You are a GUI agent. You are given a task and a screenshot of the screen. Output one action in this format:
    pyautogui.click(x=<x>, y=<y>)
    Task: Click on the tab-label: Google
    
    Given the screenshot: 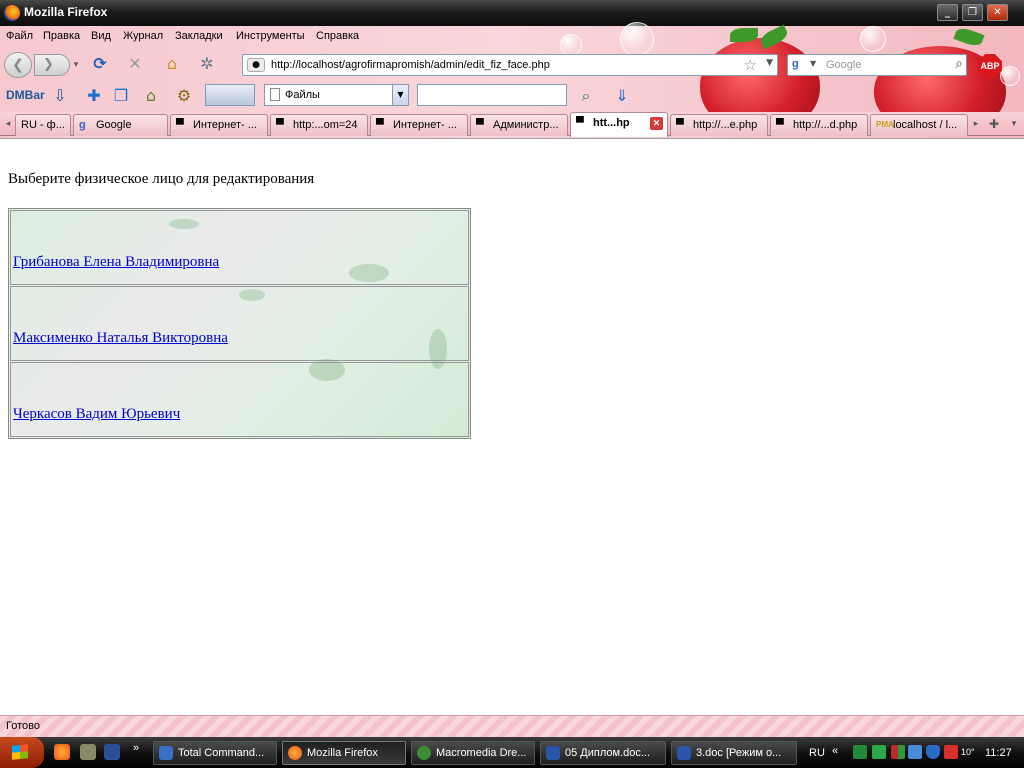 What is the action you would take?
    pyautogui.click(x=114, y=125)
    